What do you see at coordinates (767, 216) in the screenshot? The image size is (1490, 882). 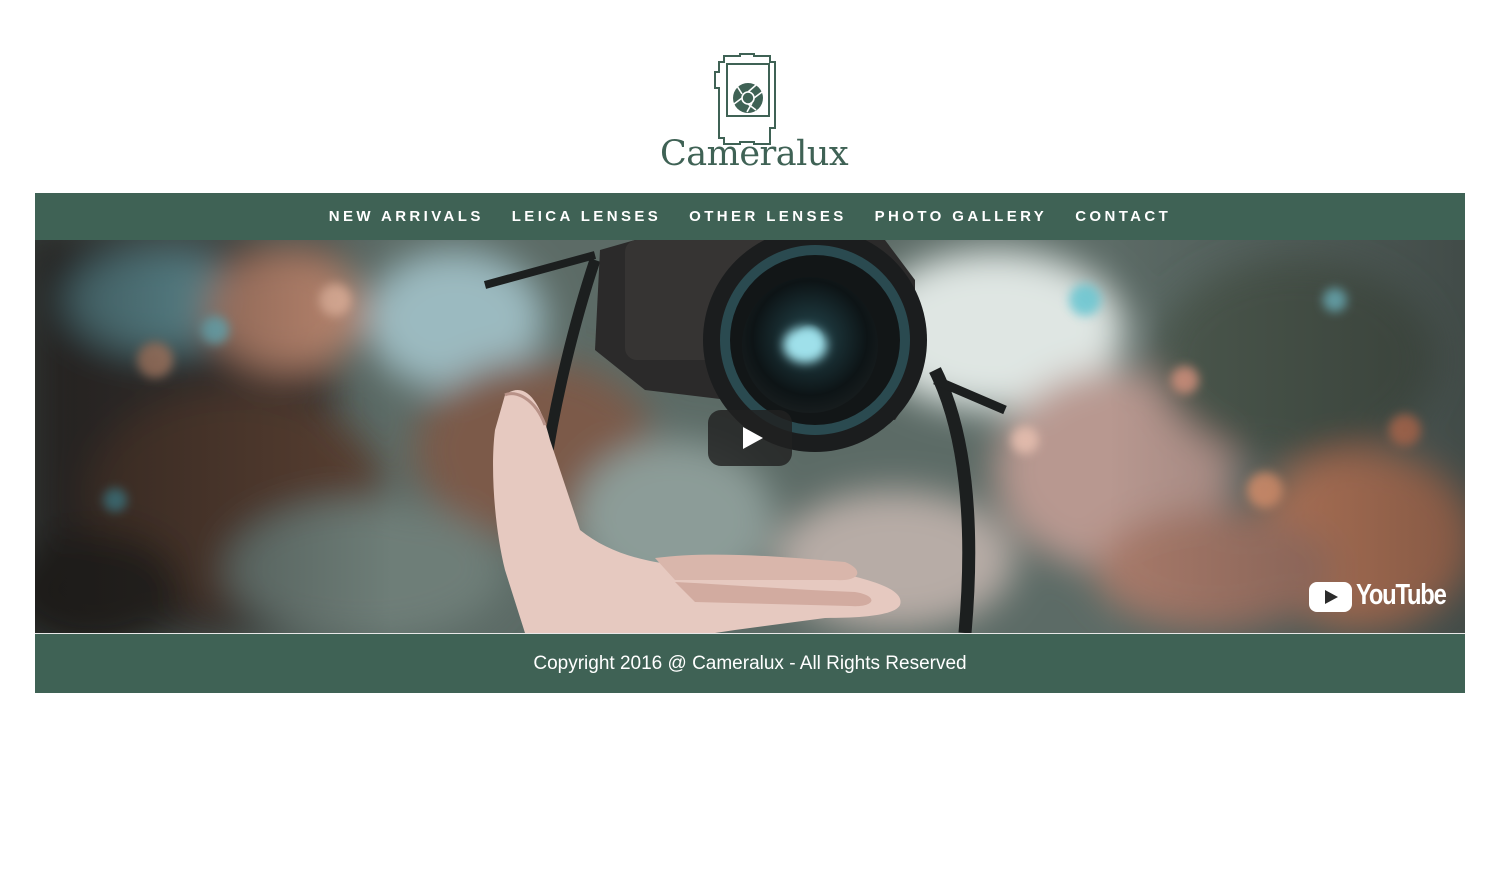 I see `nav-item-other-lenses: OTHER LENSES` at bounding box center [767, 216].